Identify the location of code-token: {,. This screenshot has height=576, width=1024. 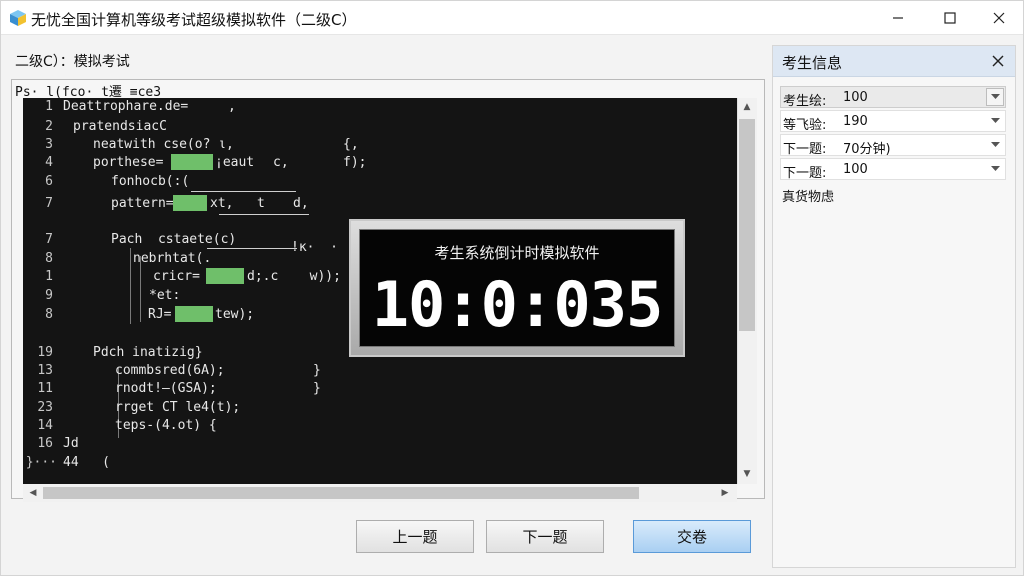
(351, 144).